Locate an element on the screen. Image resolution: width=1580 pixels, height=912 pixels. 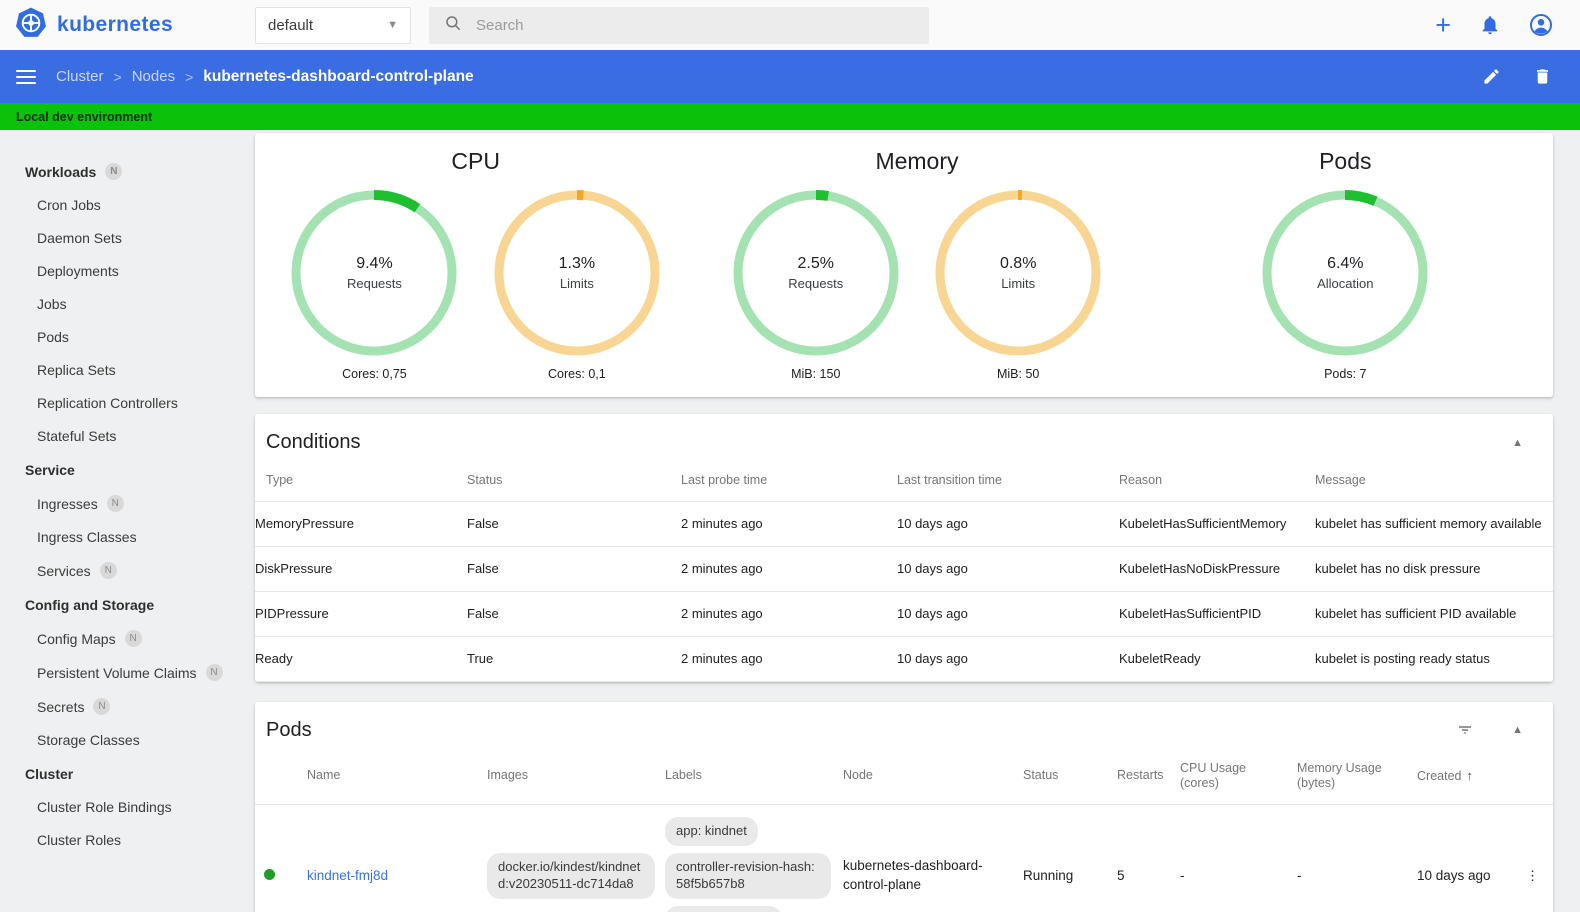
sidebar-item-label: Deployments is located at coordinates (78, 271).